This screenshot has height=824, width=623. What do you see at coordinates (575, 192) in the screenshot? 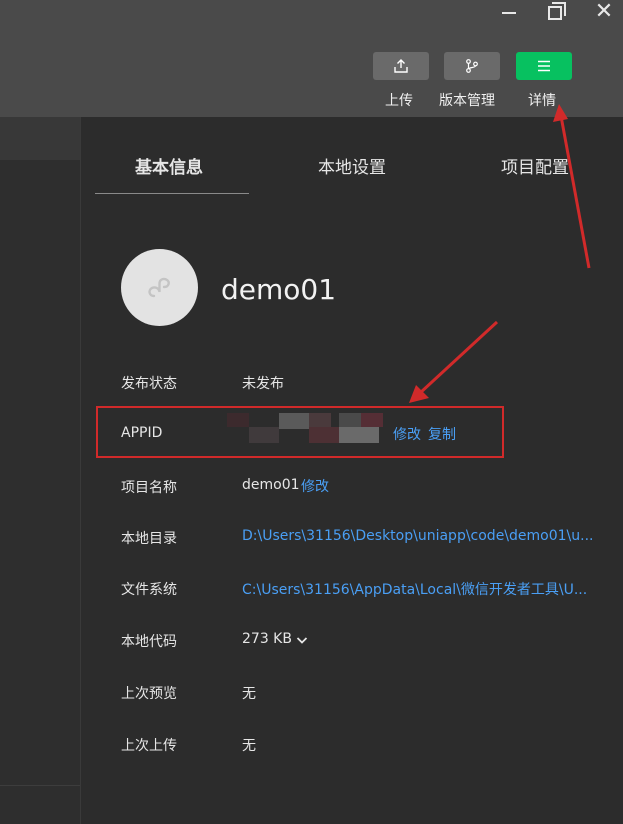
I see `arrow-to-details` at bounding box center [575, 192].